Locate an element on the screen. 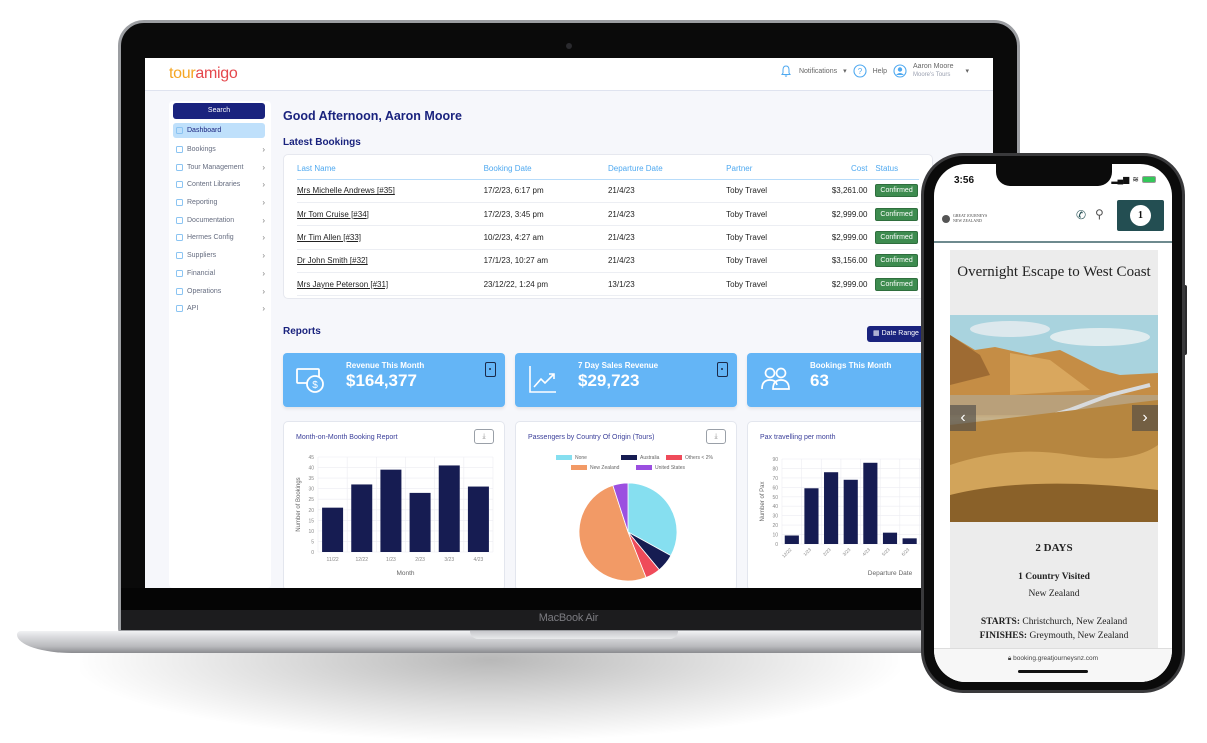 The image size is (1207, 743). cell-name: Mrs Michelle Andrews [#35] is located at coordinates (390, 191).